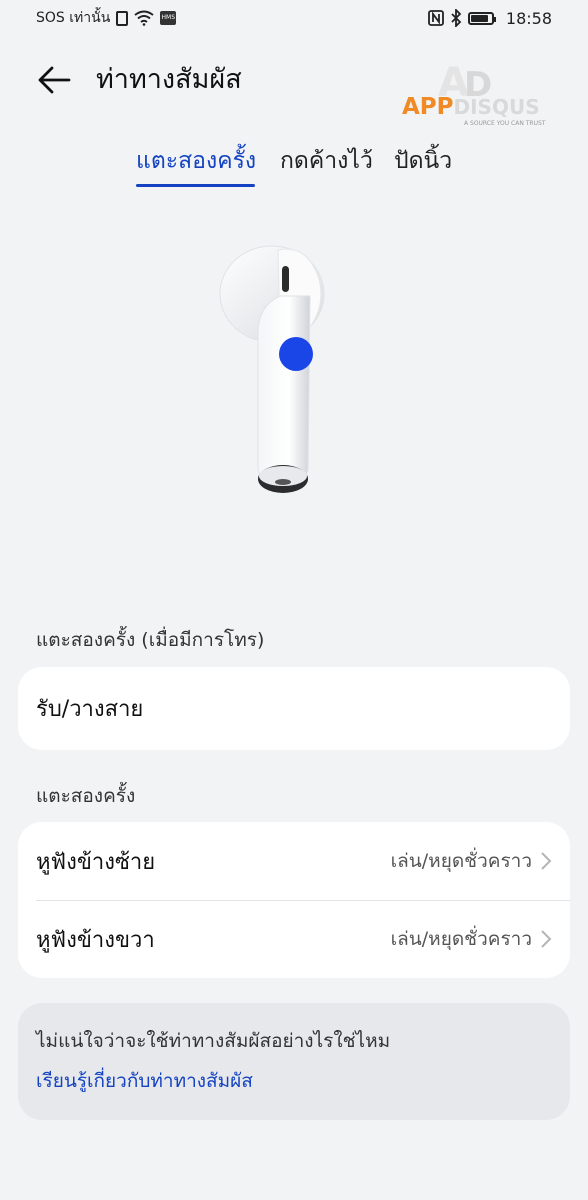 This screenshot has height=1200, width=588. Describe the element at coordinates (144, 1081) in the screenshot. I see `learn-gestures-link: เรียนรู้เกี่ยวกับท่าทางสัมผัส` at that location.